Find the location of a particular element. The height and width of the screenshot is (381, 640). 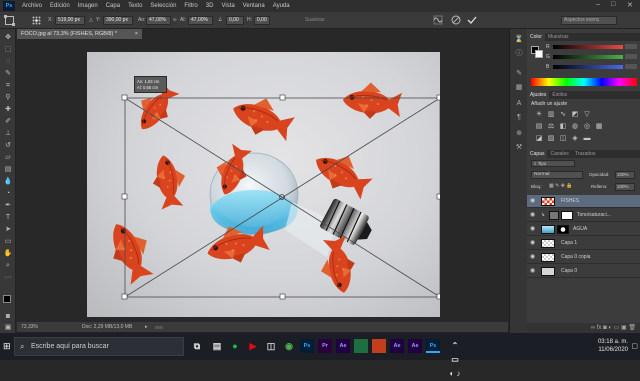

eraser-tool-icon: ▱ is located at coordinates (8, 157).